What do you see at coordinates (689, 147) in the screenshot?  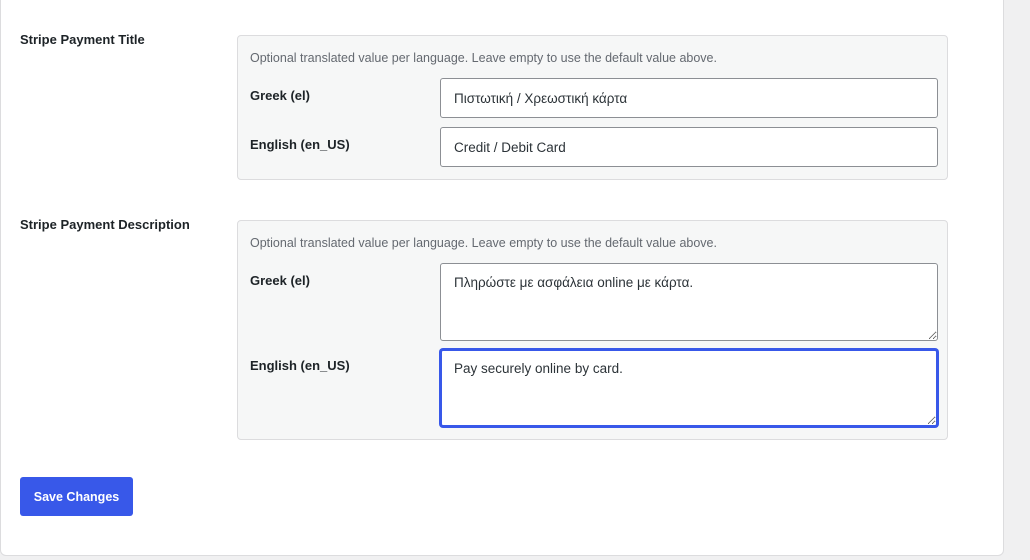 I see `stripe-payment-title-en-us-input` at bounding box center [689, 147].